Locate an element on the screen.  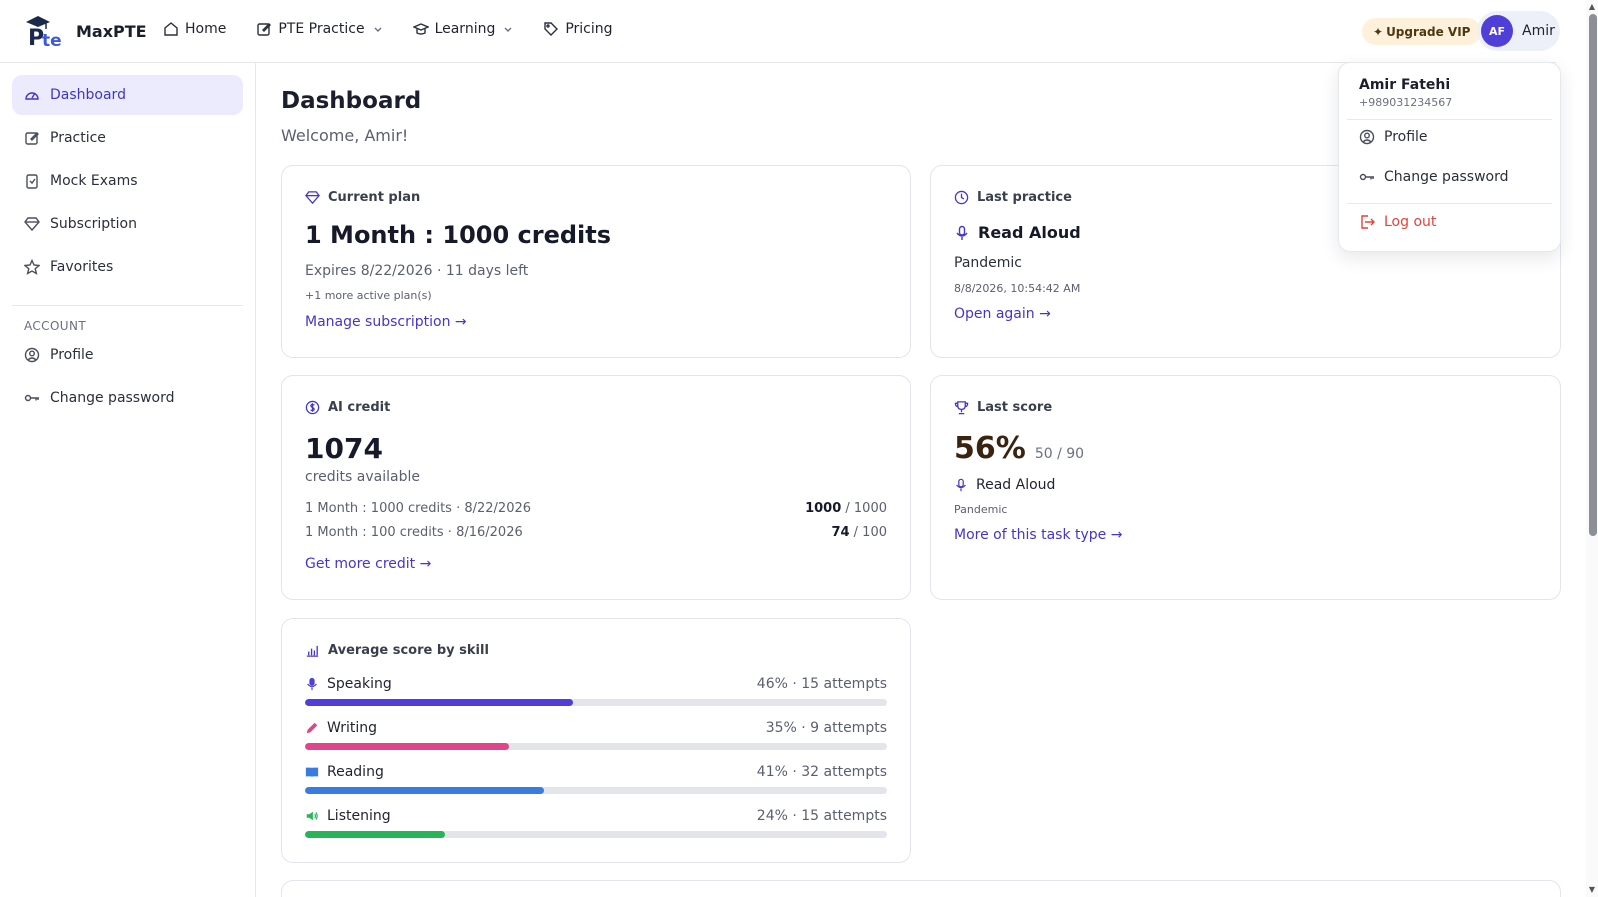
dropdown-user-phone: +989031234567 is located at coordinates (1406, 102).